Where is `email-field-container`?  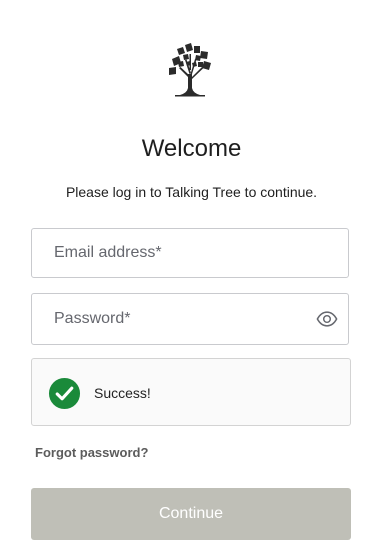
email-field-container is located at coordinates (190, 253).